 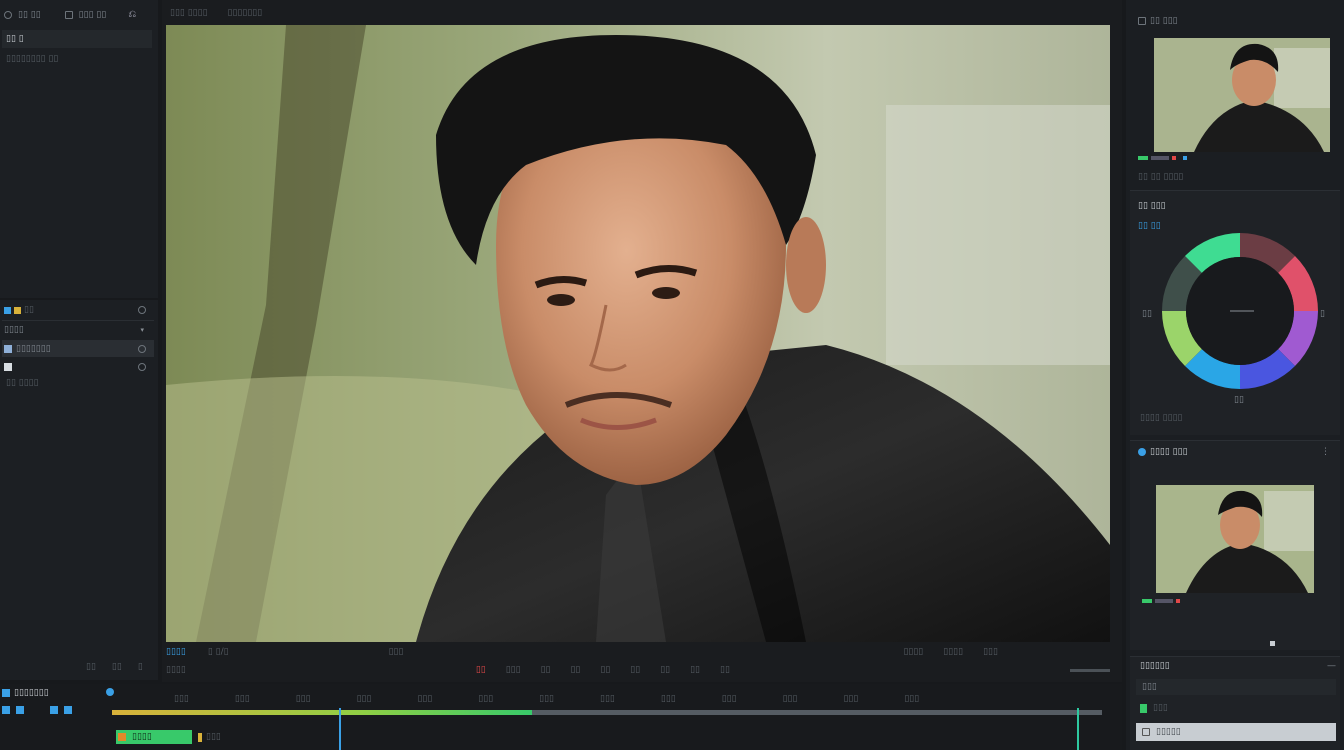 I want to click on effects-title-row: ▯▯▯▯ ▾, so click(x=78, y=329).